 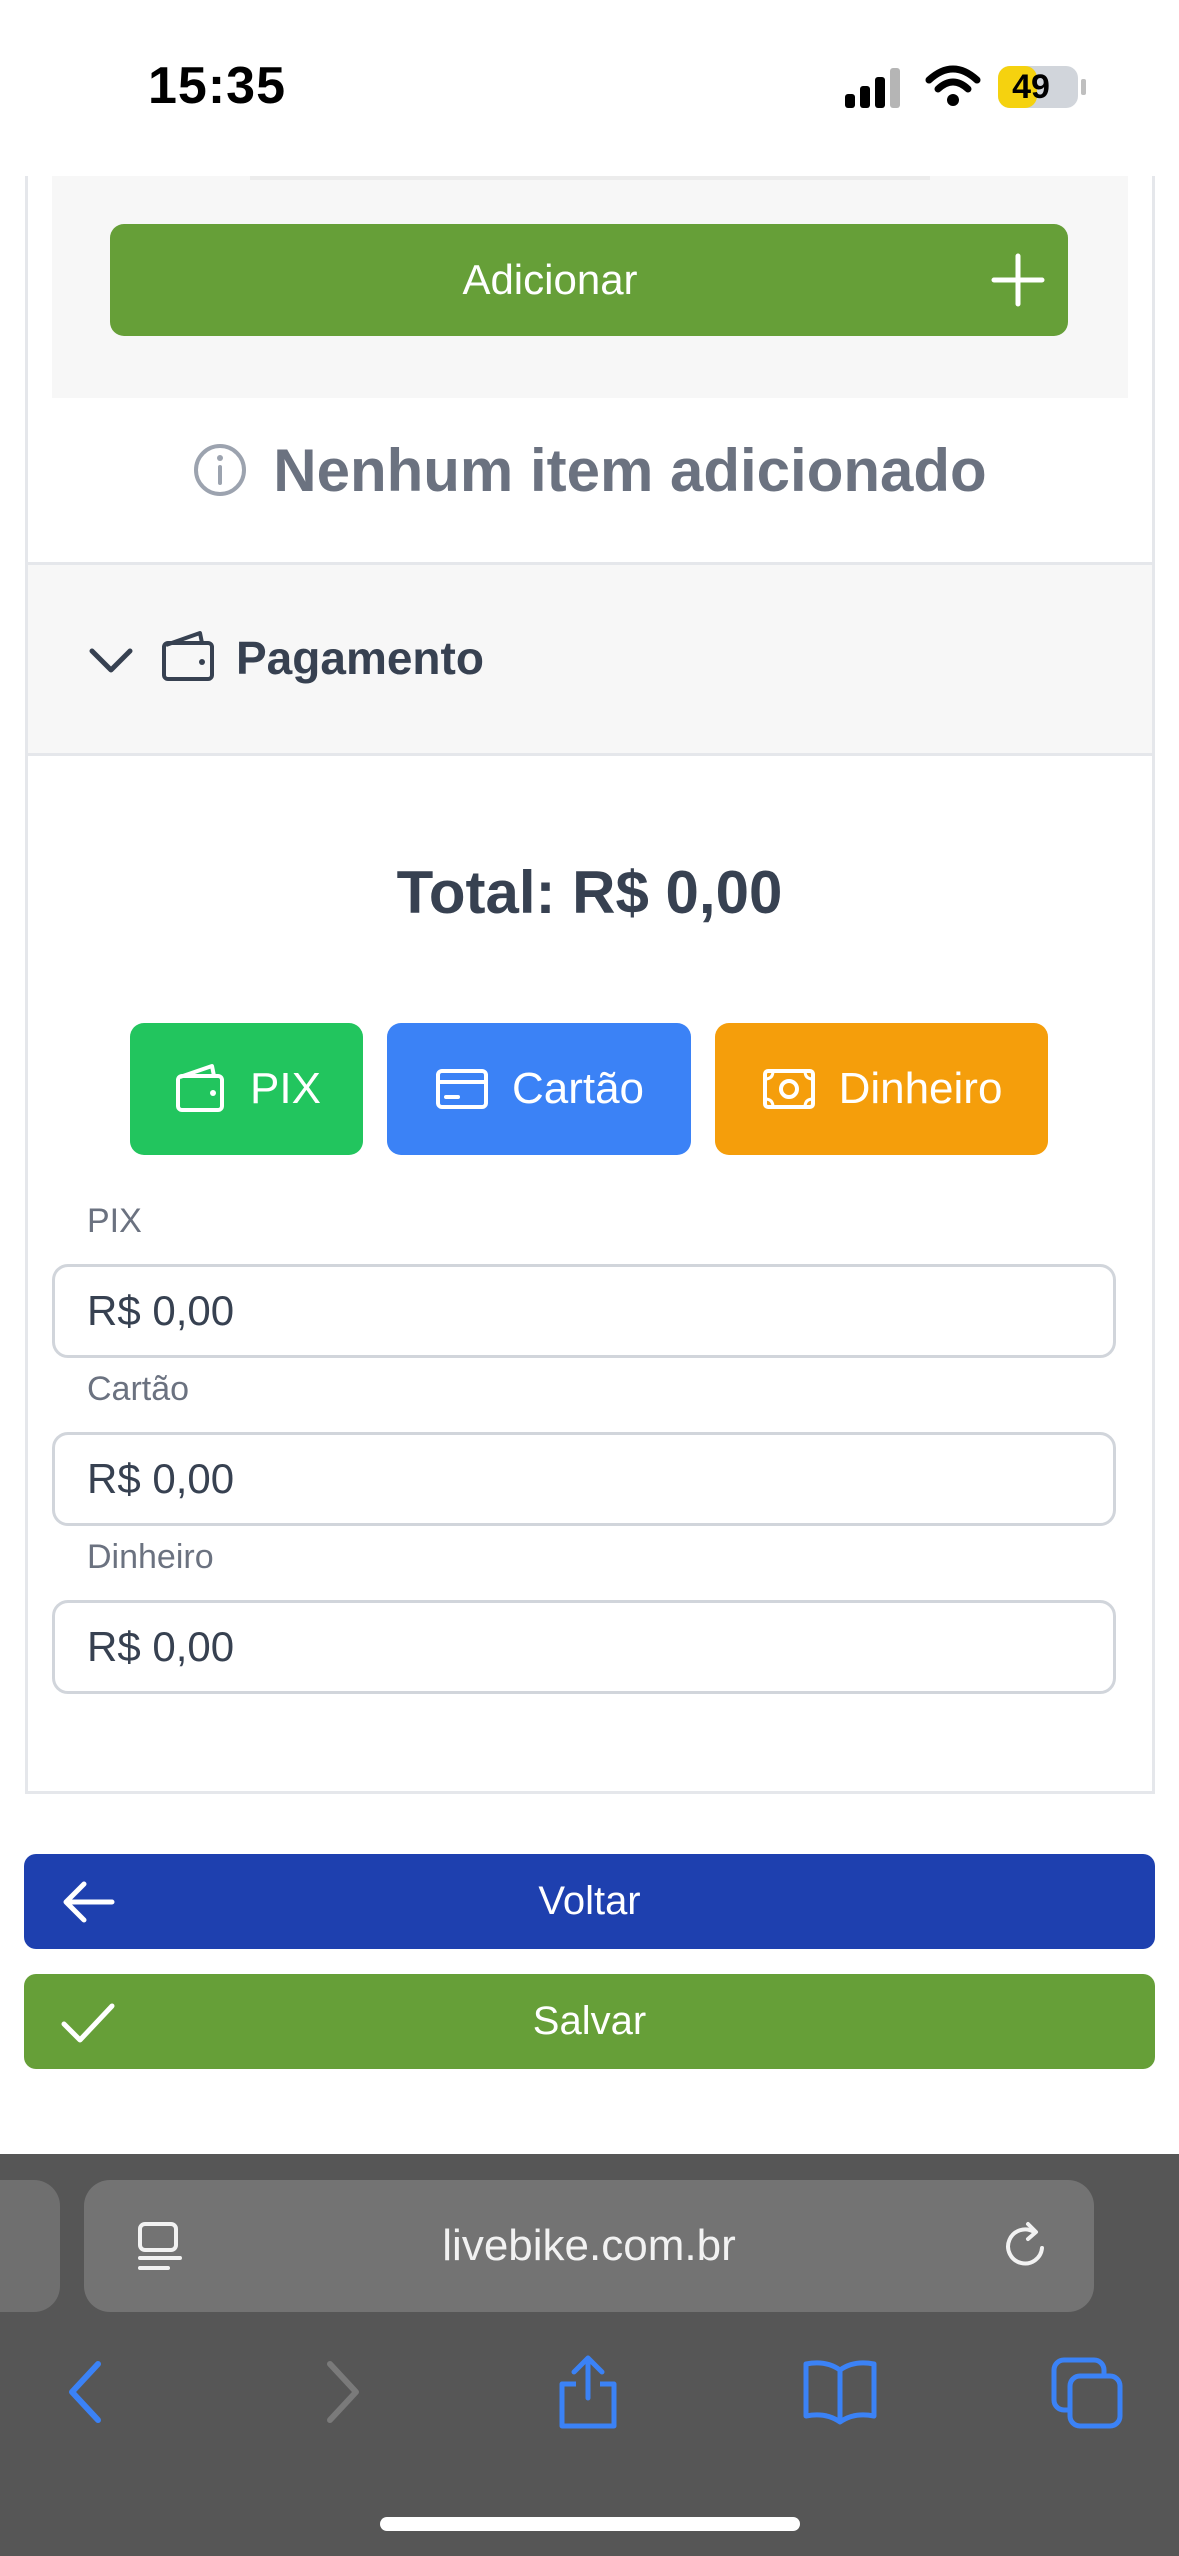 I want to click on save-button: Salvar, so click(x=589, y=2021).